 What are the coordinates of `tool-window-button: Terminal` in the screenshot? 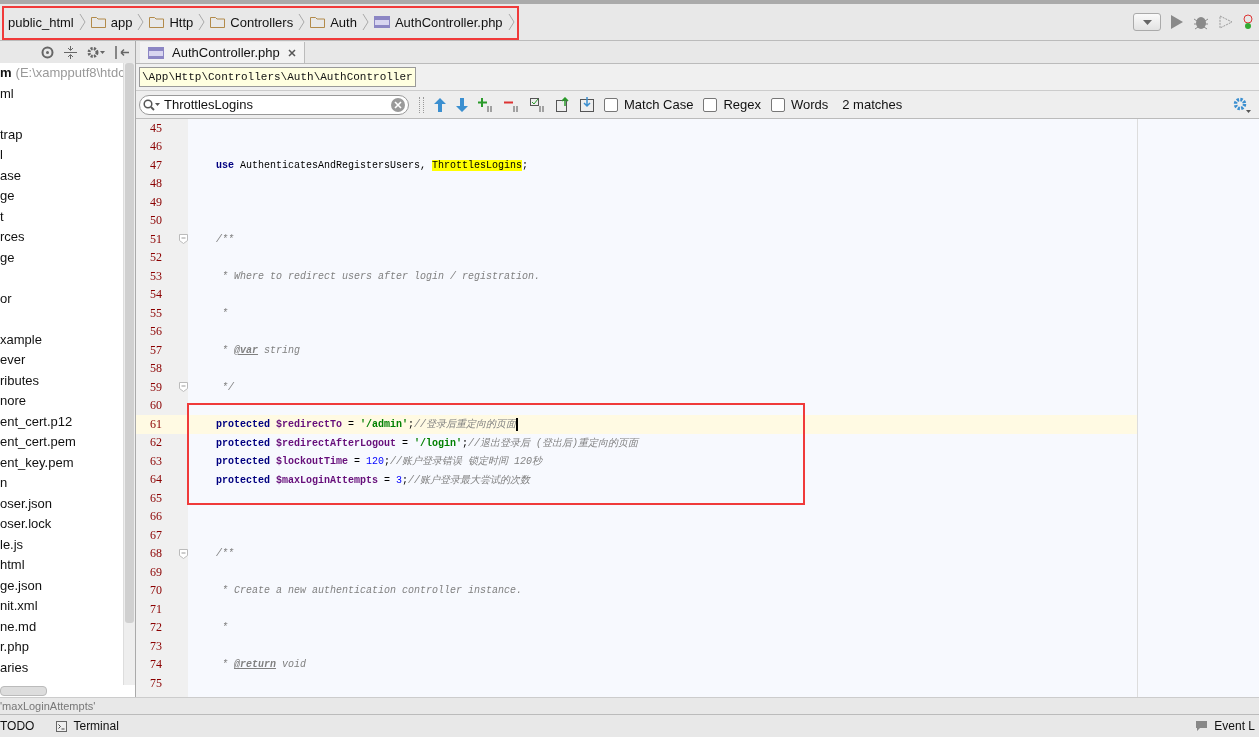 It's located at (87, 726).